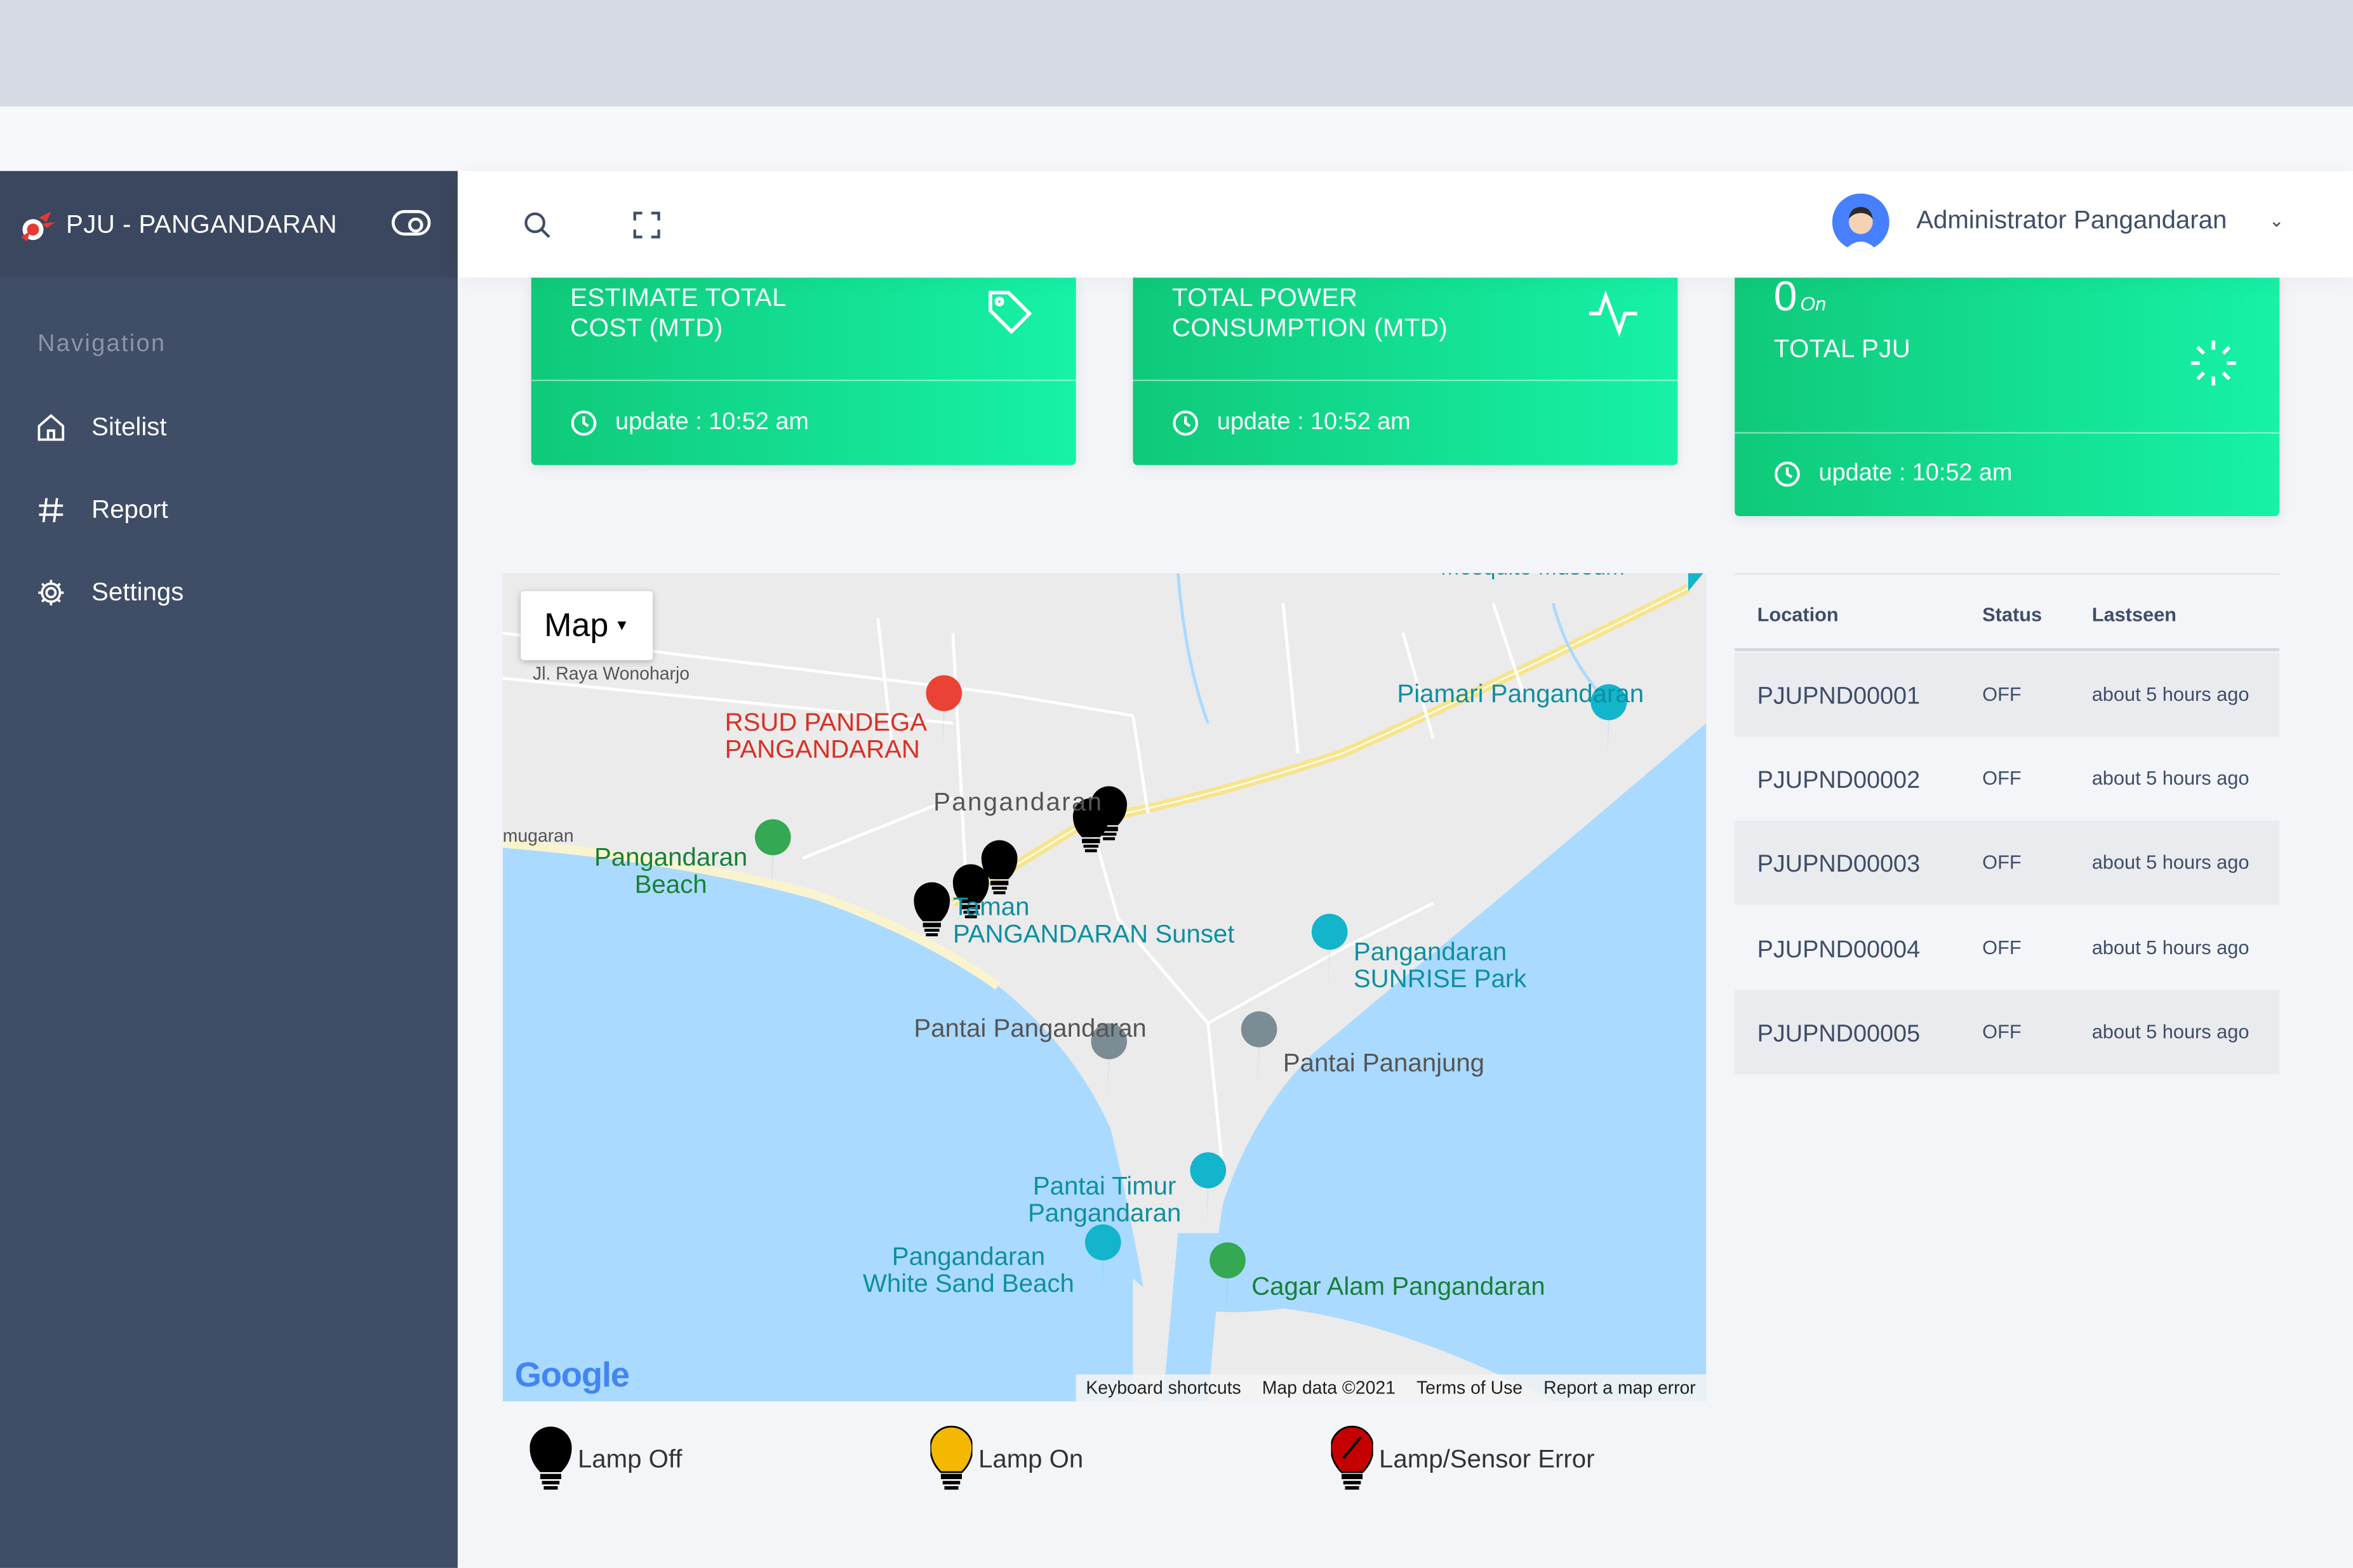  What do you see at coordinates (576, 625) in the screenshot?
I see `map-type-label: Map` at bounding box center [576, 625].